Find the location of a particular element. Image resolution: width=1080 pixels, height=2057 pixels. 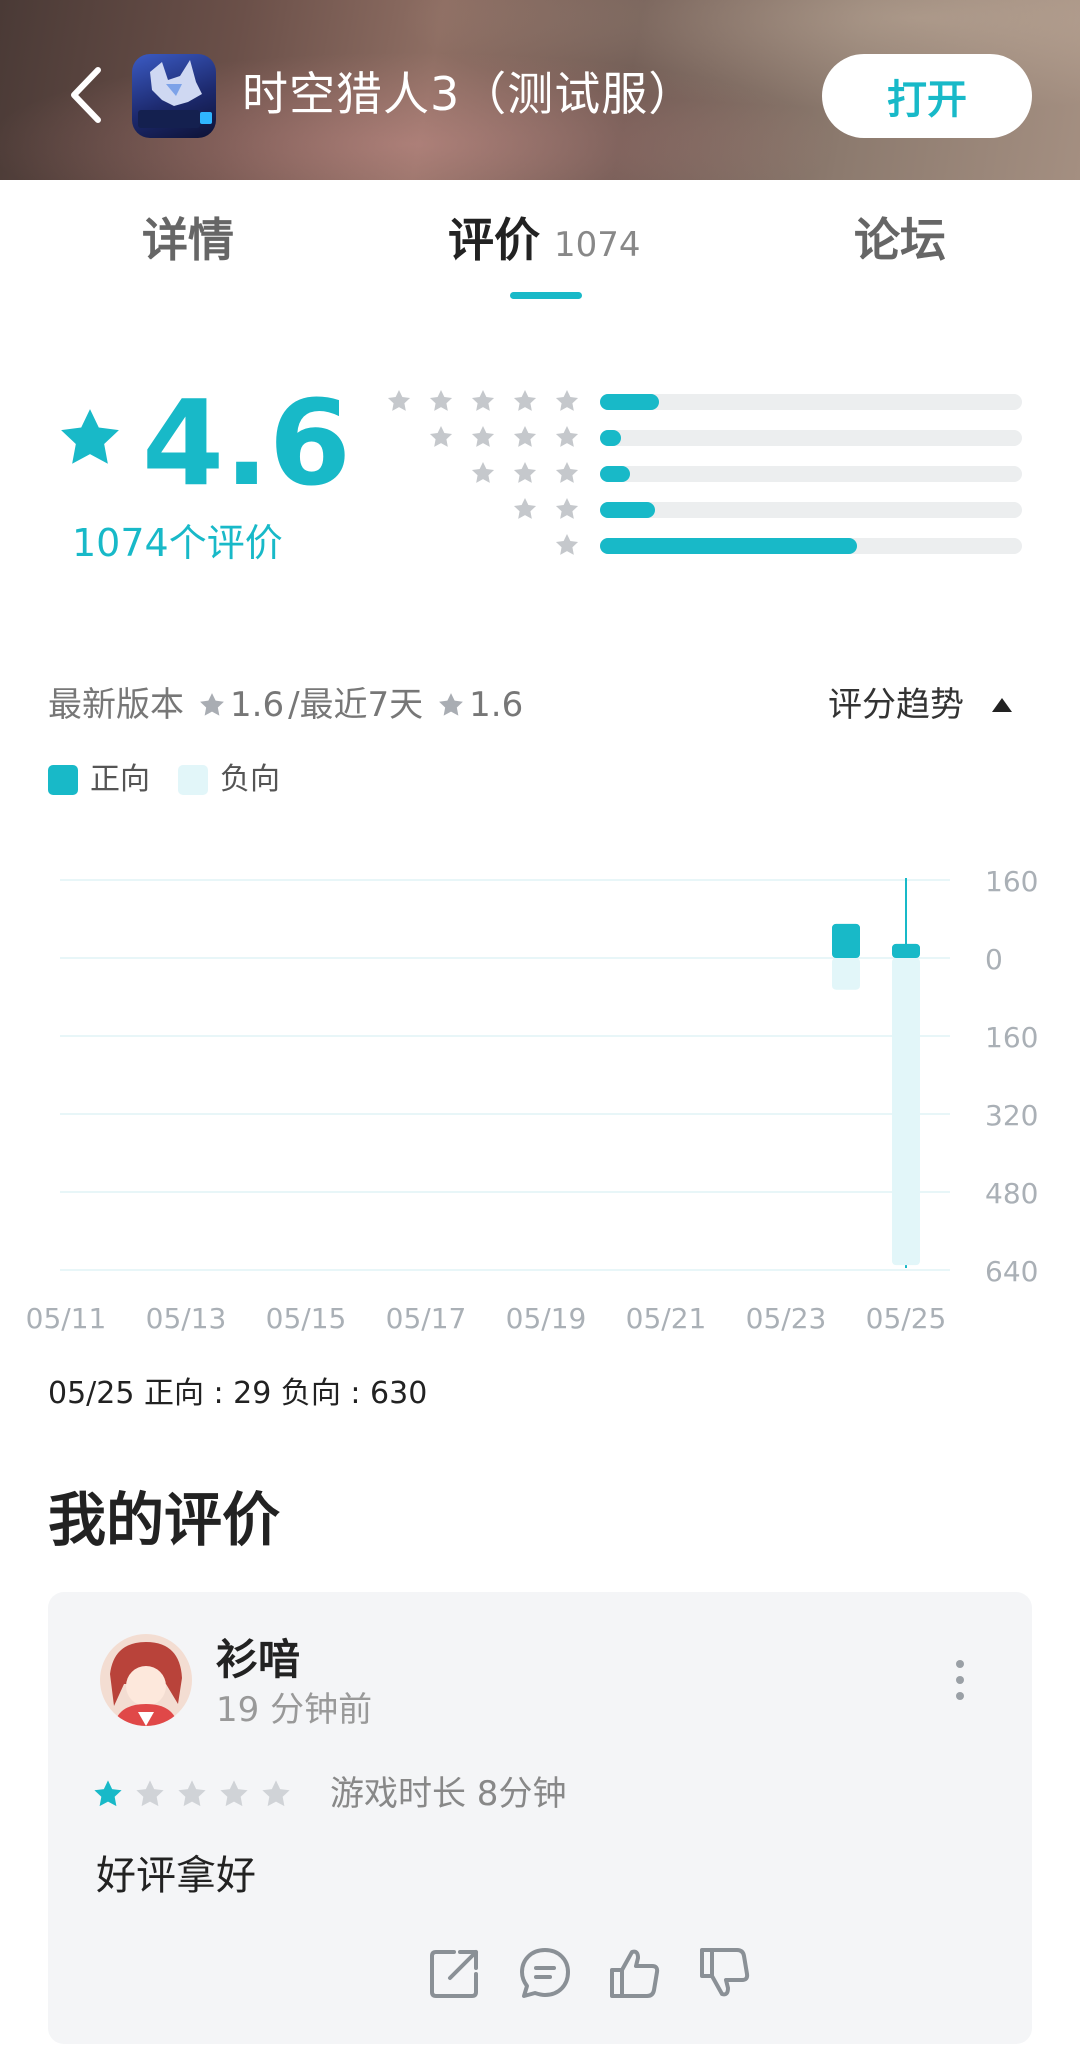

tab-reviews: 评价 1074 is located at coordinates (544, 242).